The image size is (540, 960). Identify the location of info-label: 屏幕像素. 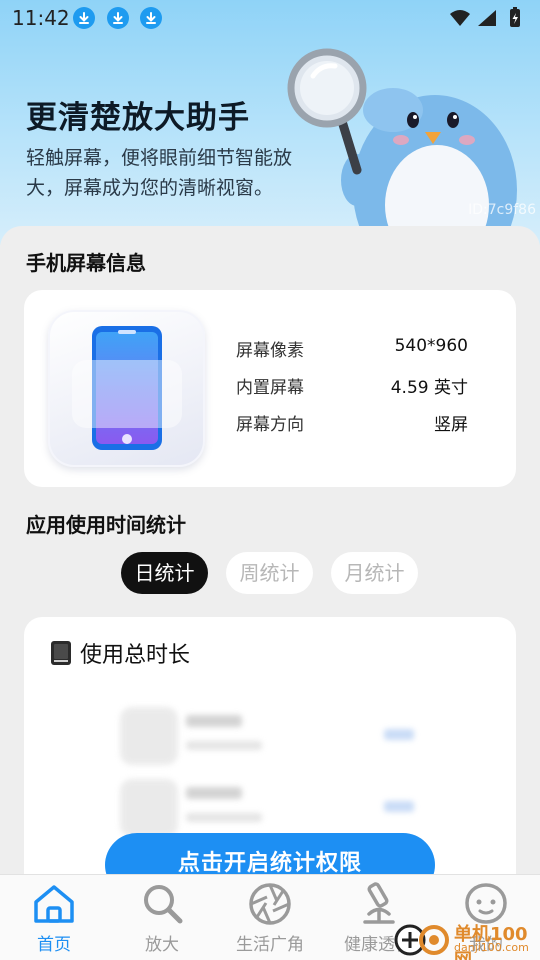
(270, 351).